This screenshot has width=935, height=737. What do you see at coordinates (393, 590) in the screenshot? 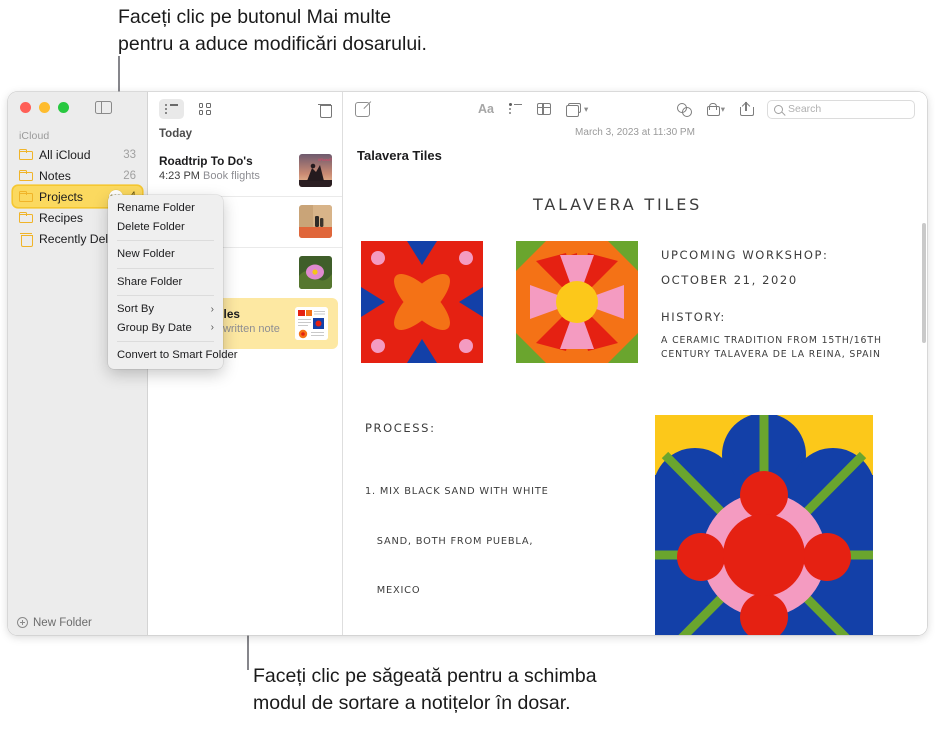
I see `process-step: MEXICO` at bounding box center [393, 590].